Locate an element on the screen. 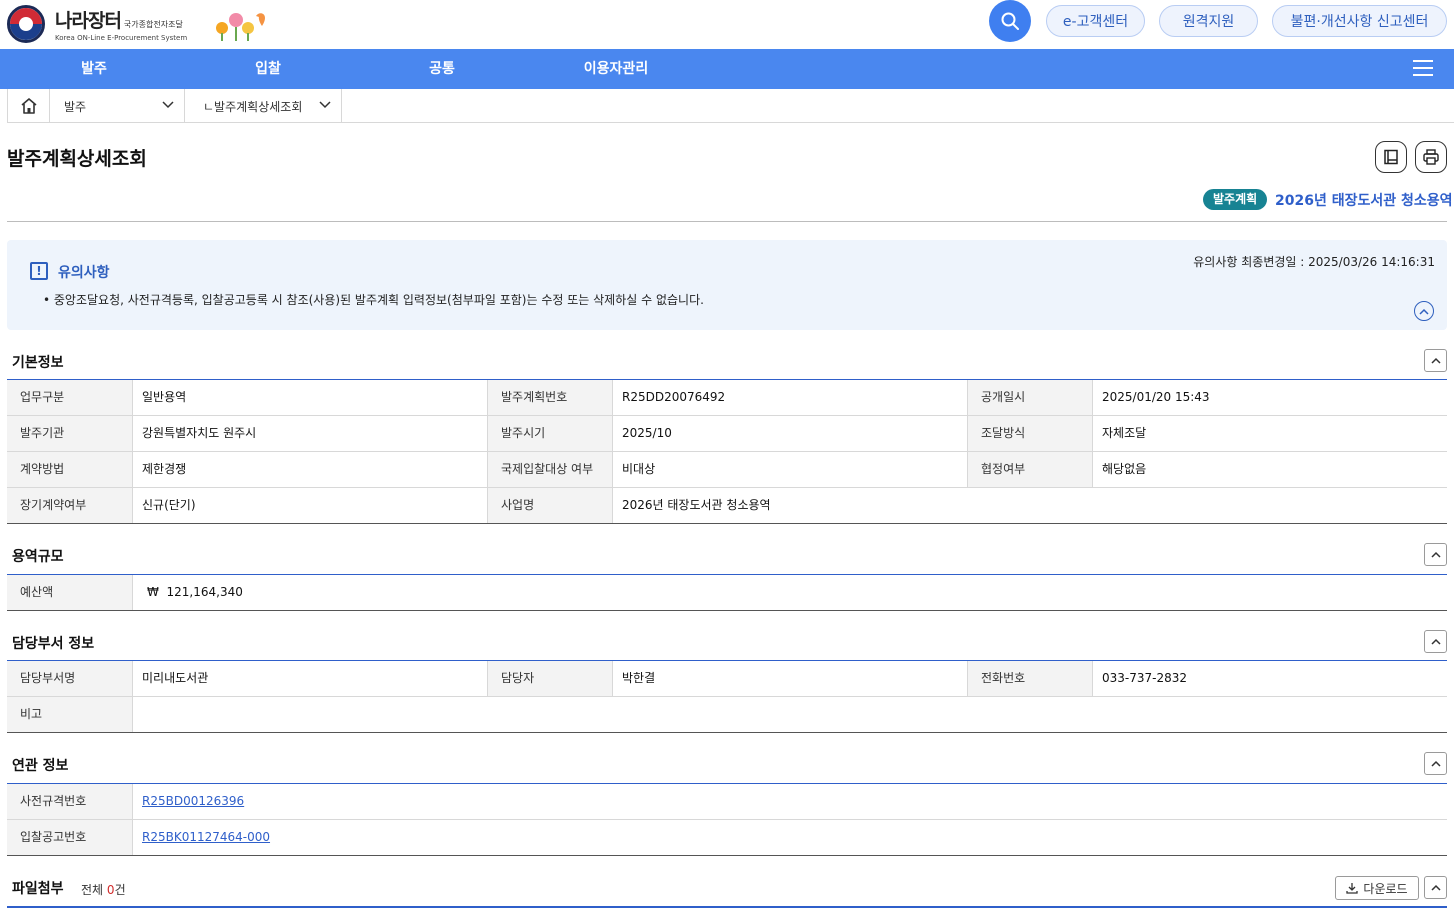  breadcrumb: 발주 ㄴ발주계획상세조회 is located at coordinates (730, 106).